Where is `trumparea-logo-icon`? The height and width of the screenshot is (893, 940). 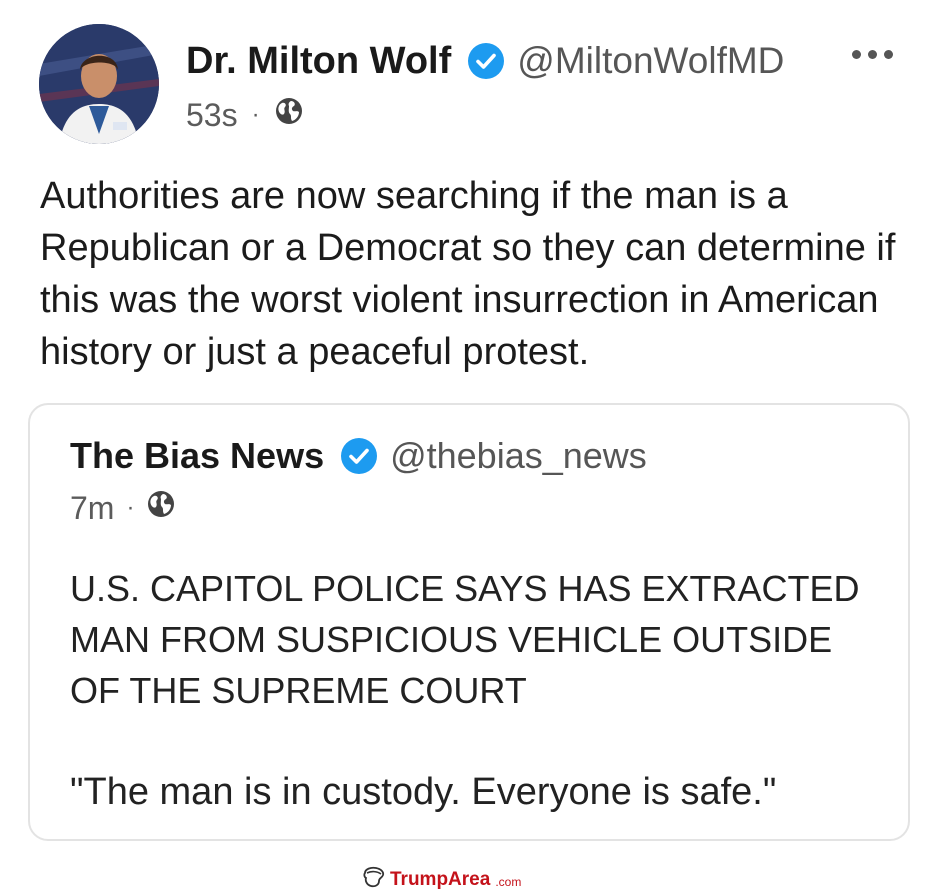
trumparea-logo-icon is located at coordinates (374, 879).